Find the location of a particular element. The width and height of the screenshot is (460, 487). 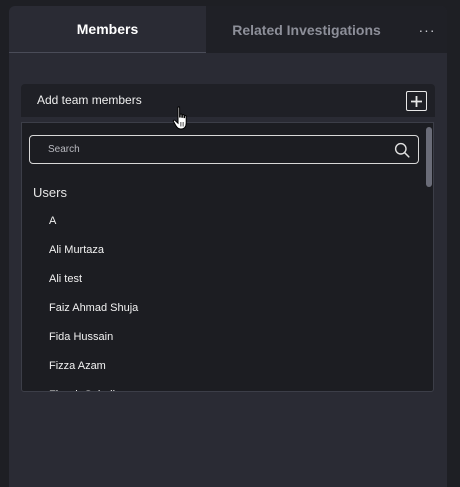

add-team-members-bar: Add team members is located at coordinates (228, 100).